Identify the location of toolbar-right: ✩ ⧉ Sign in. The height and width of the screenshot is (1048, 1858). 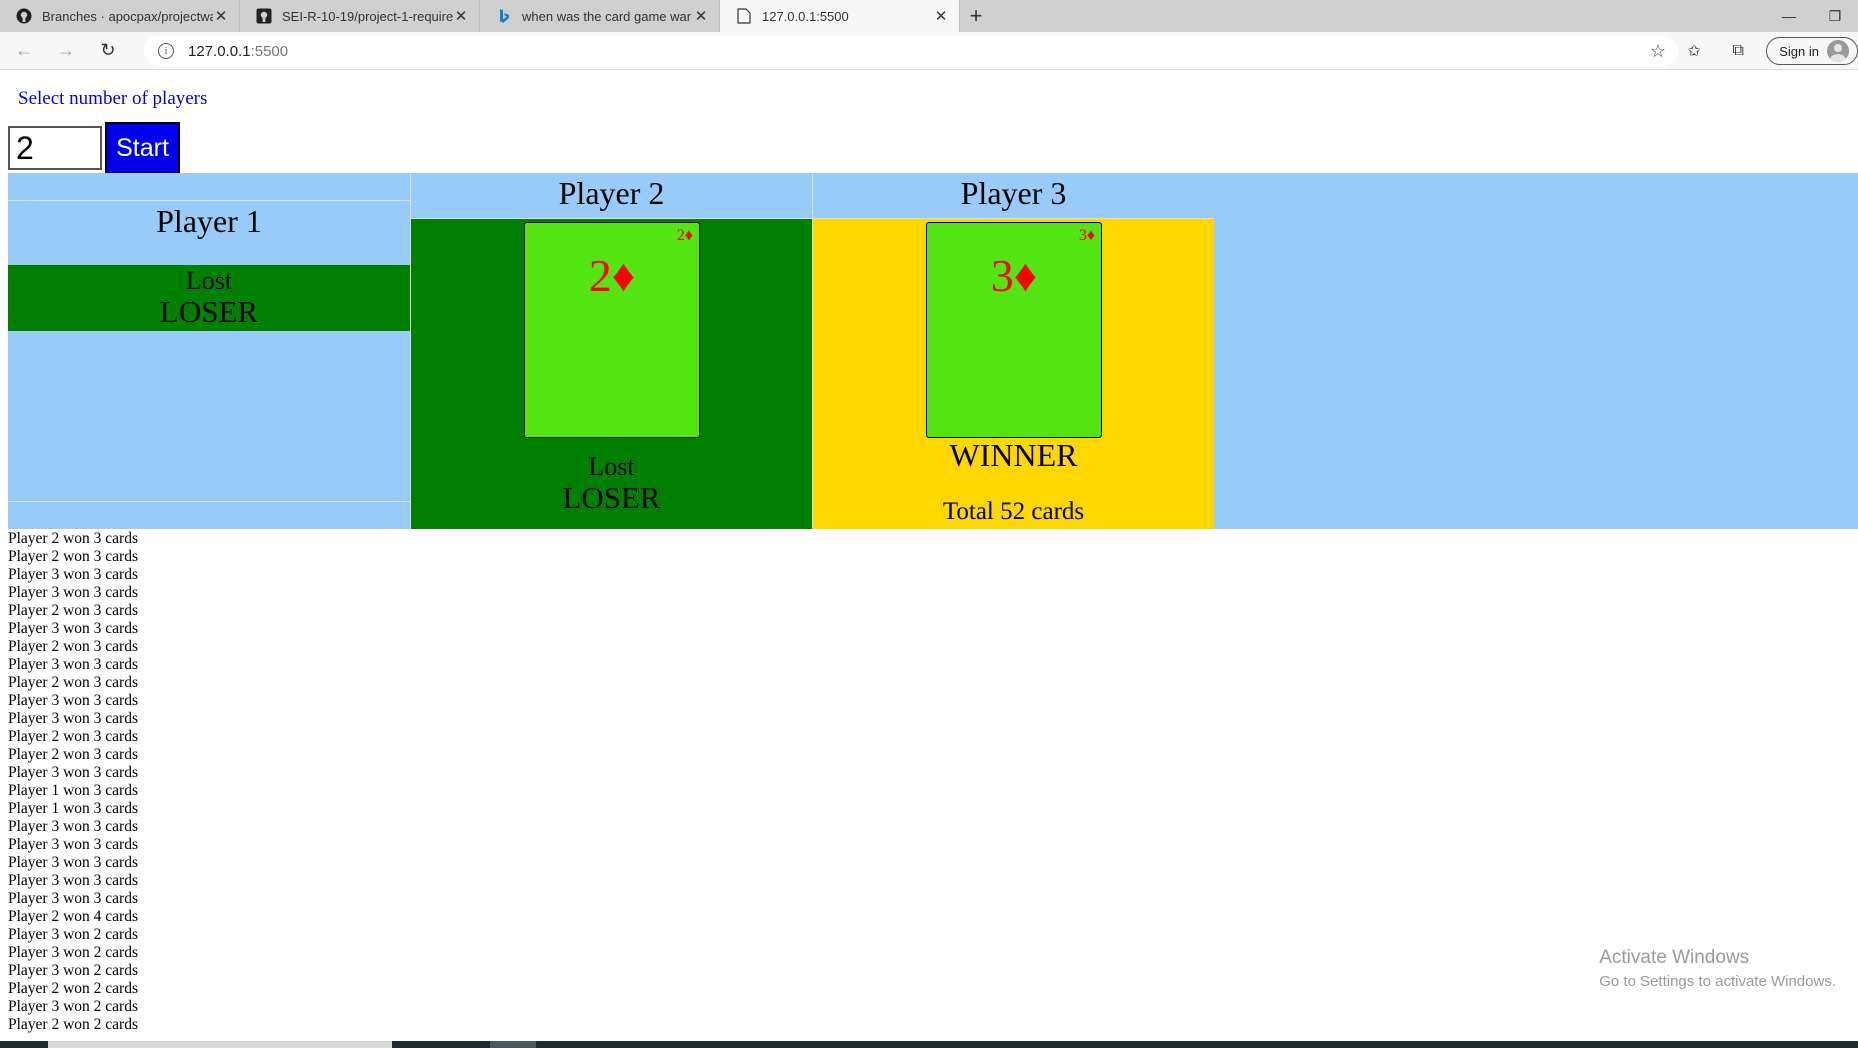
(1765, 51).